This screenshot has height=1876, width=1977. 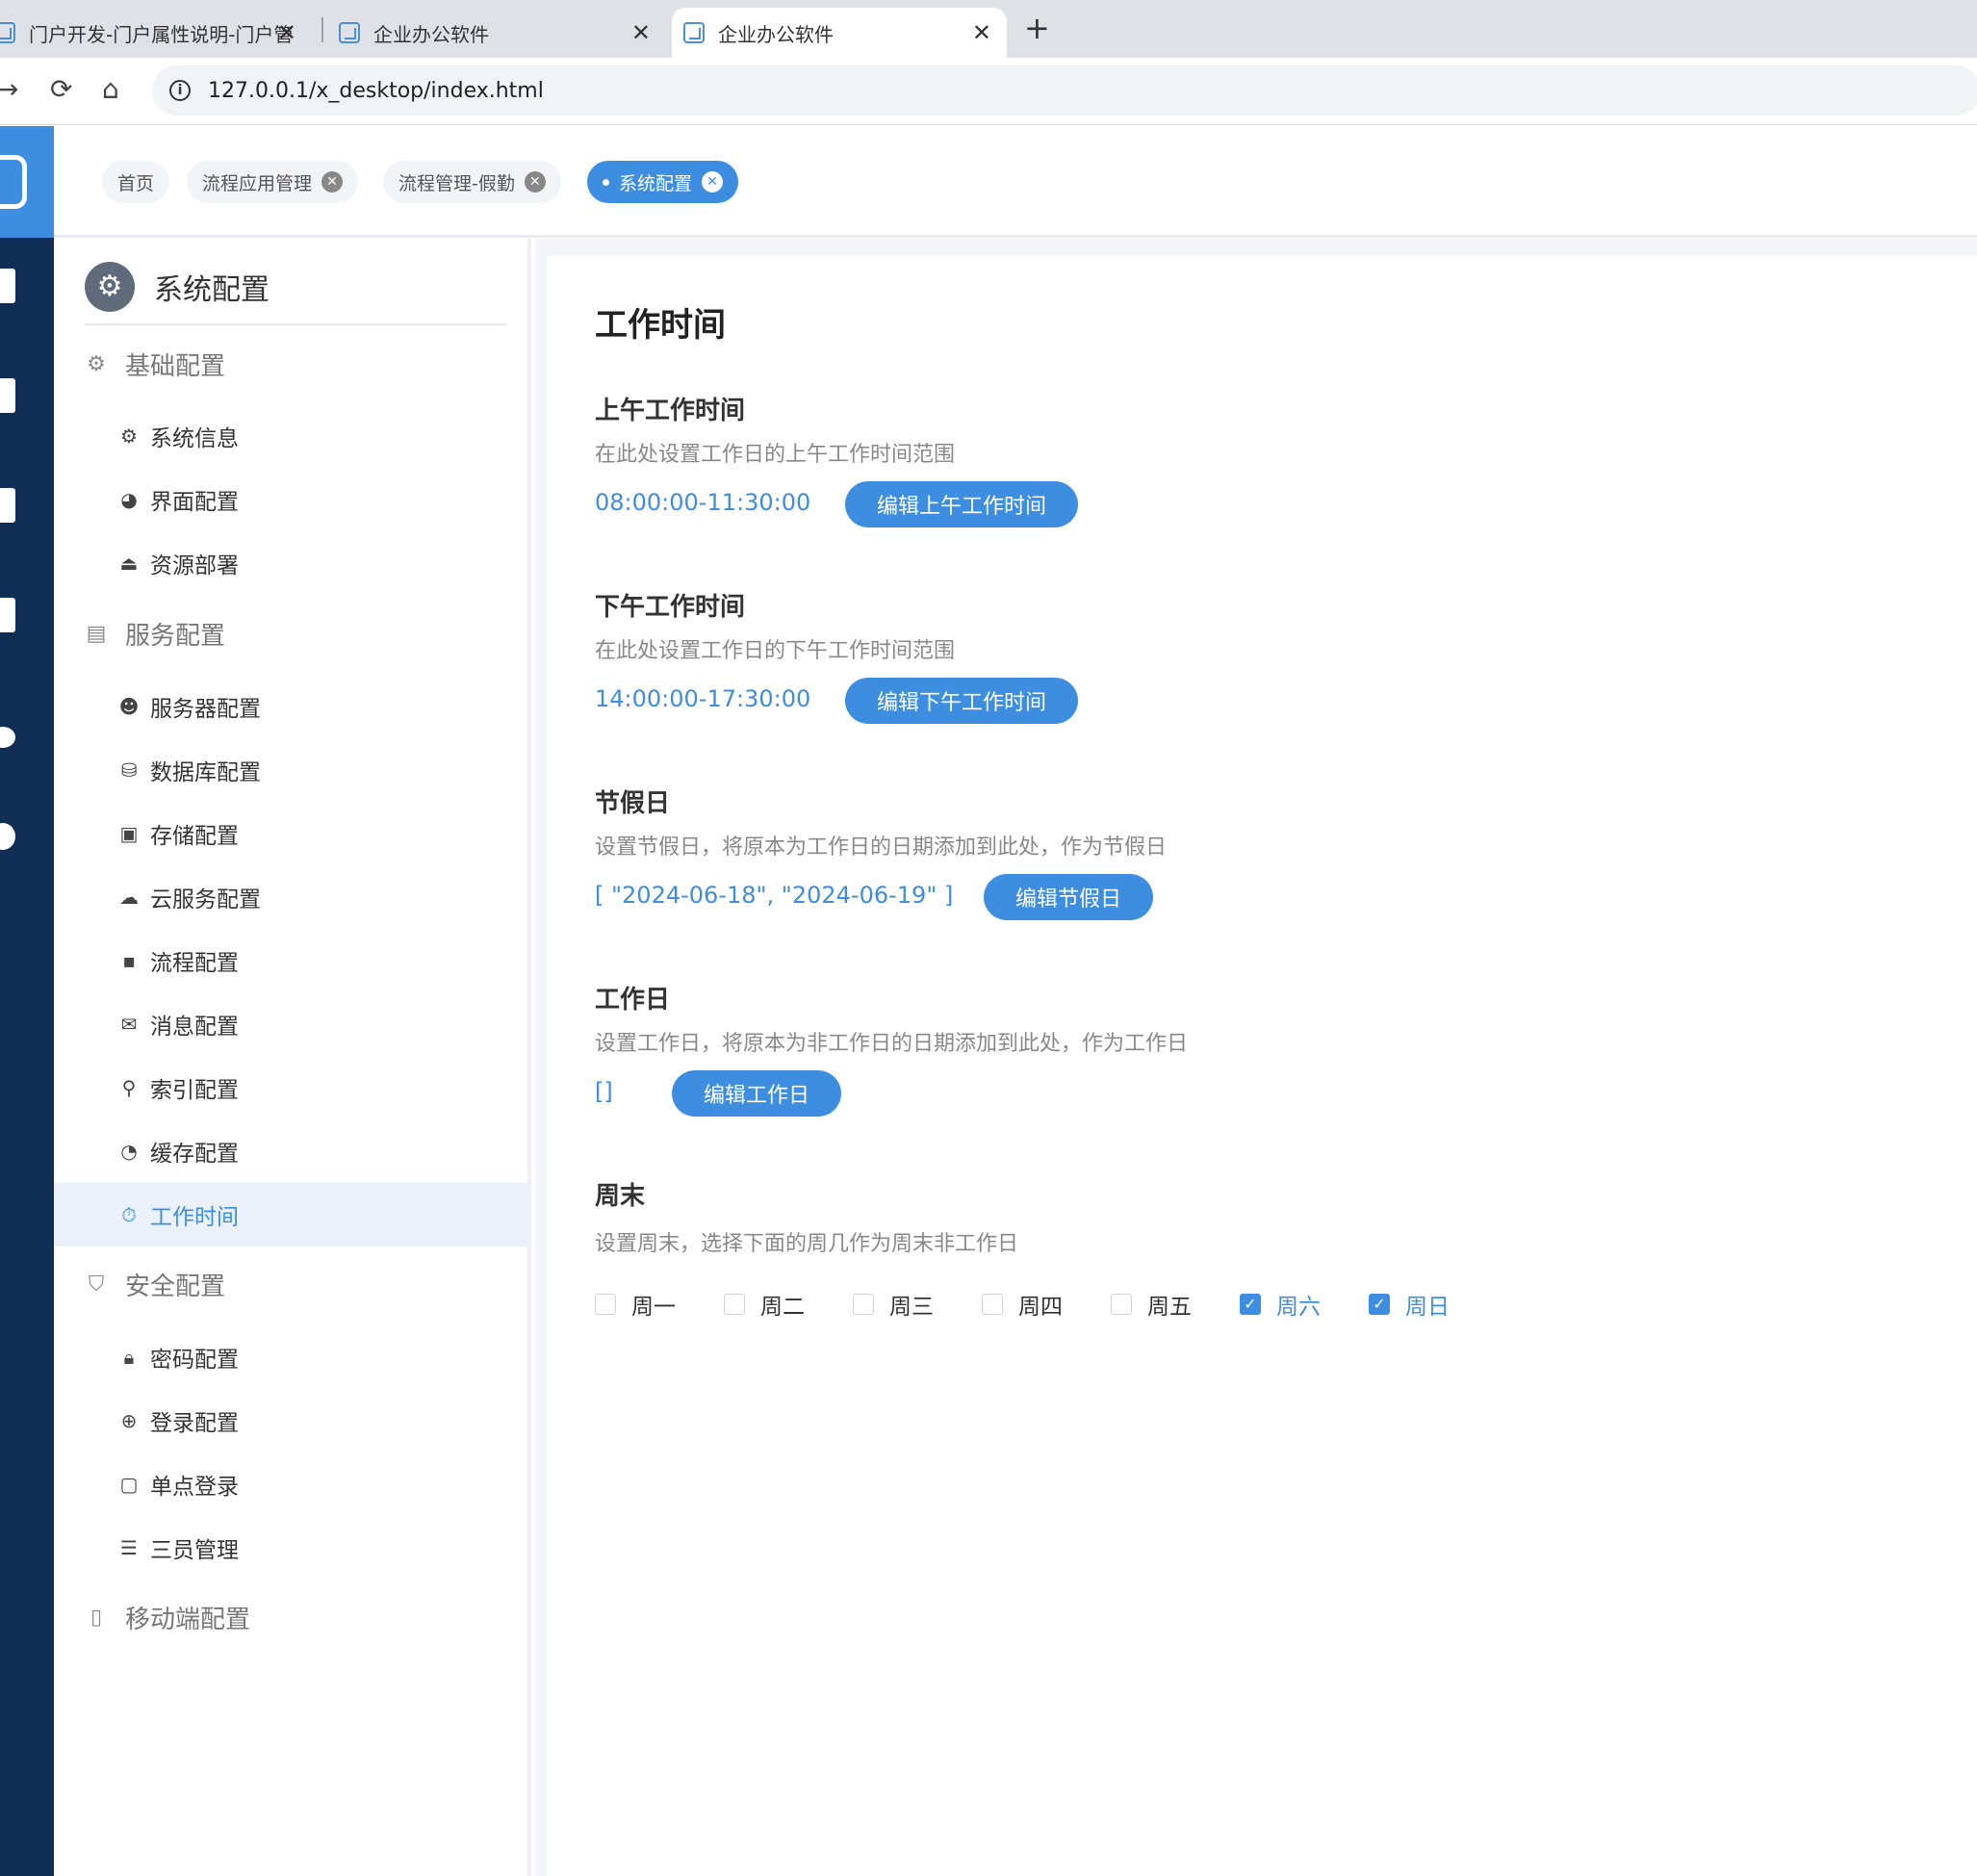 I want to click on group-label: 移动端配置, so click(x=188, y=1620).